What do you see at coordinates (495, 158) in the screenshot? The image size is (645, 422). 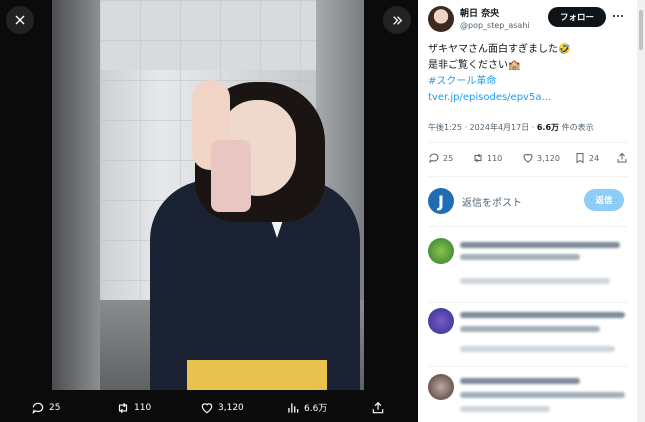 I see `retweet-count: 110` at bounding box center [495, 158].